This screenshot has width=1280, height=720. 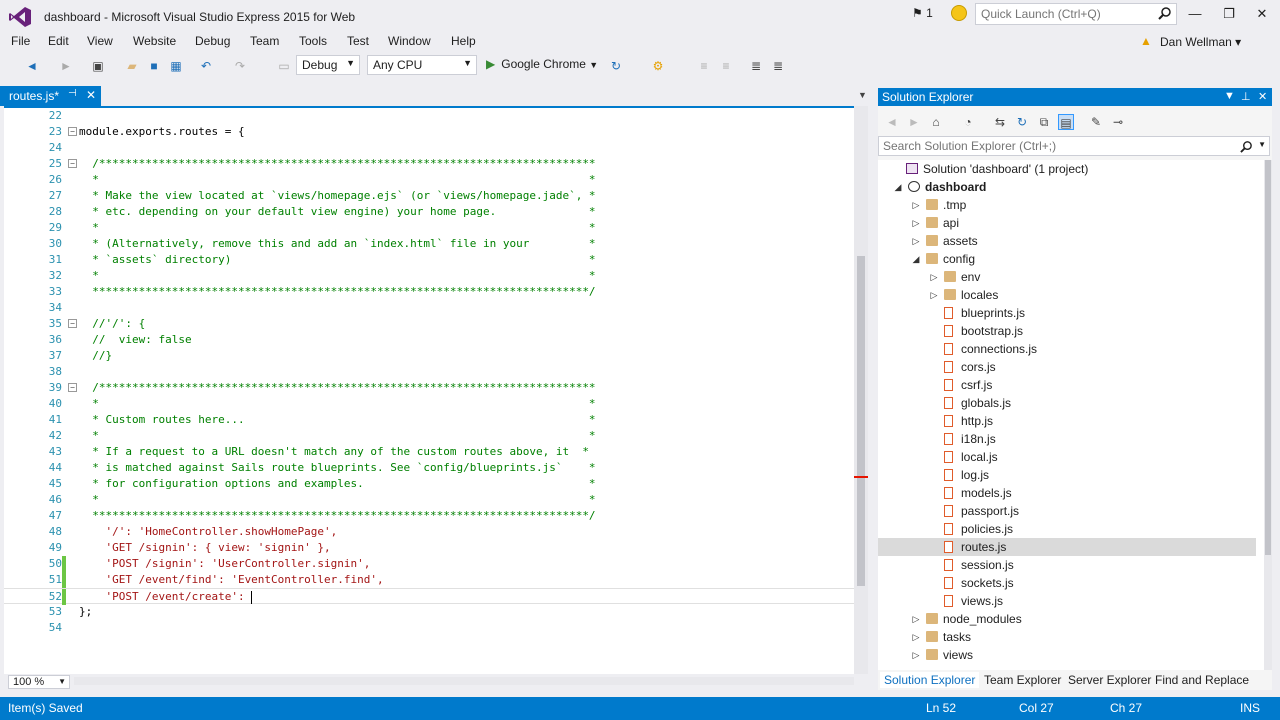 I want to click on editor-horizontal-scrollbar, so click(x=464, y=681).